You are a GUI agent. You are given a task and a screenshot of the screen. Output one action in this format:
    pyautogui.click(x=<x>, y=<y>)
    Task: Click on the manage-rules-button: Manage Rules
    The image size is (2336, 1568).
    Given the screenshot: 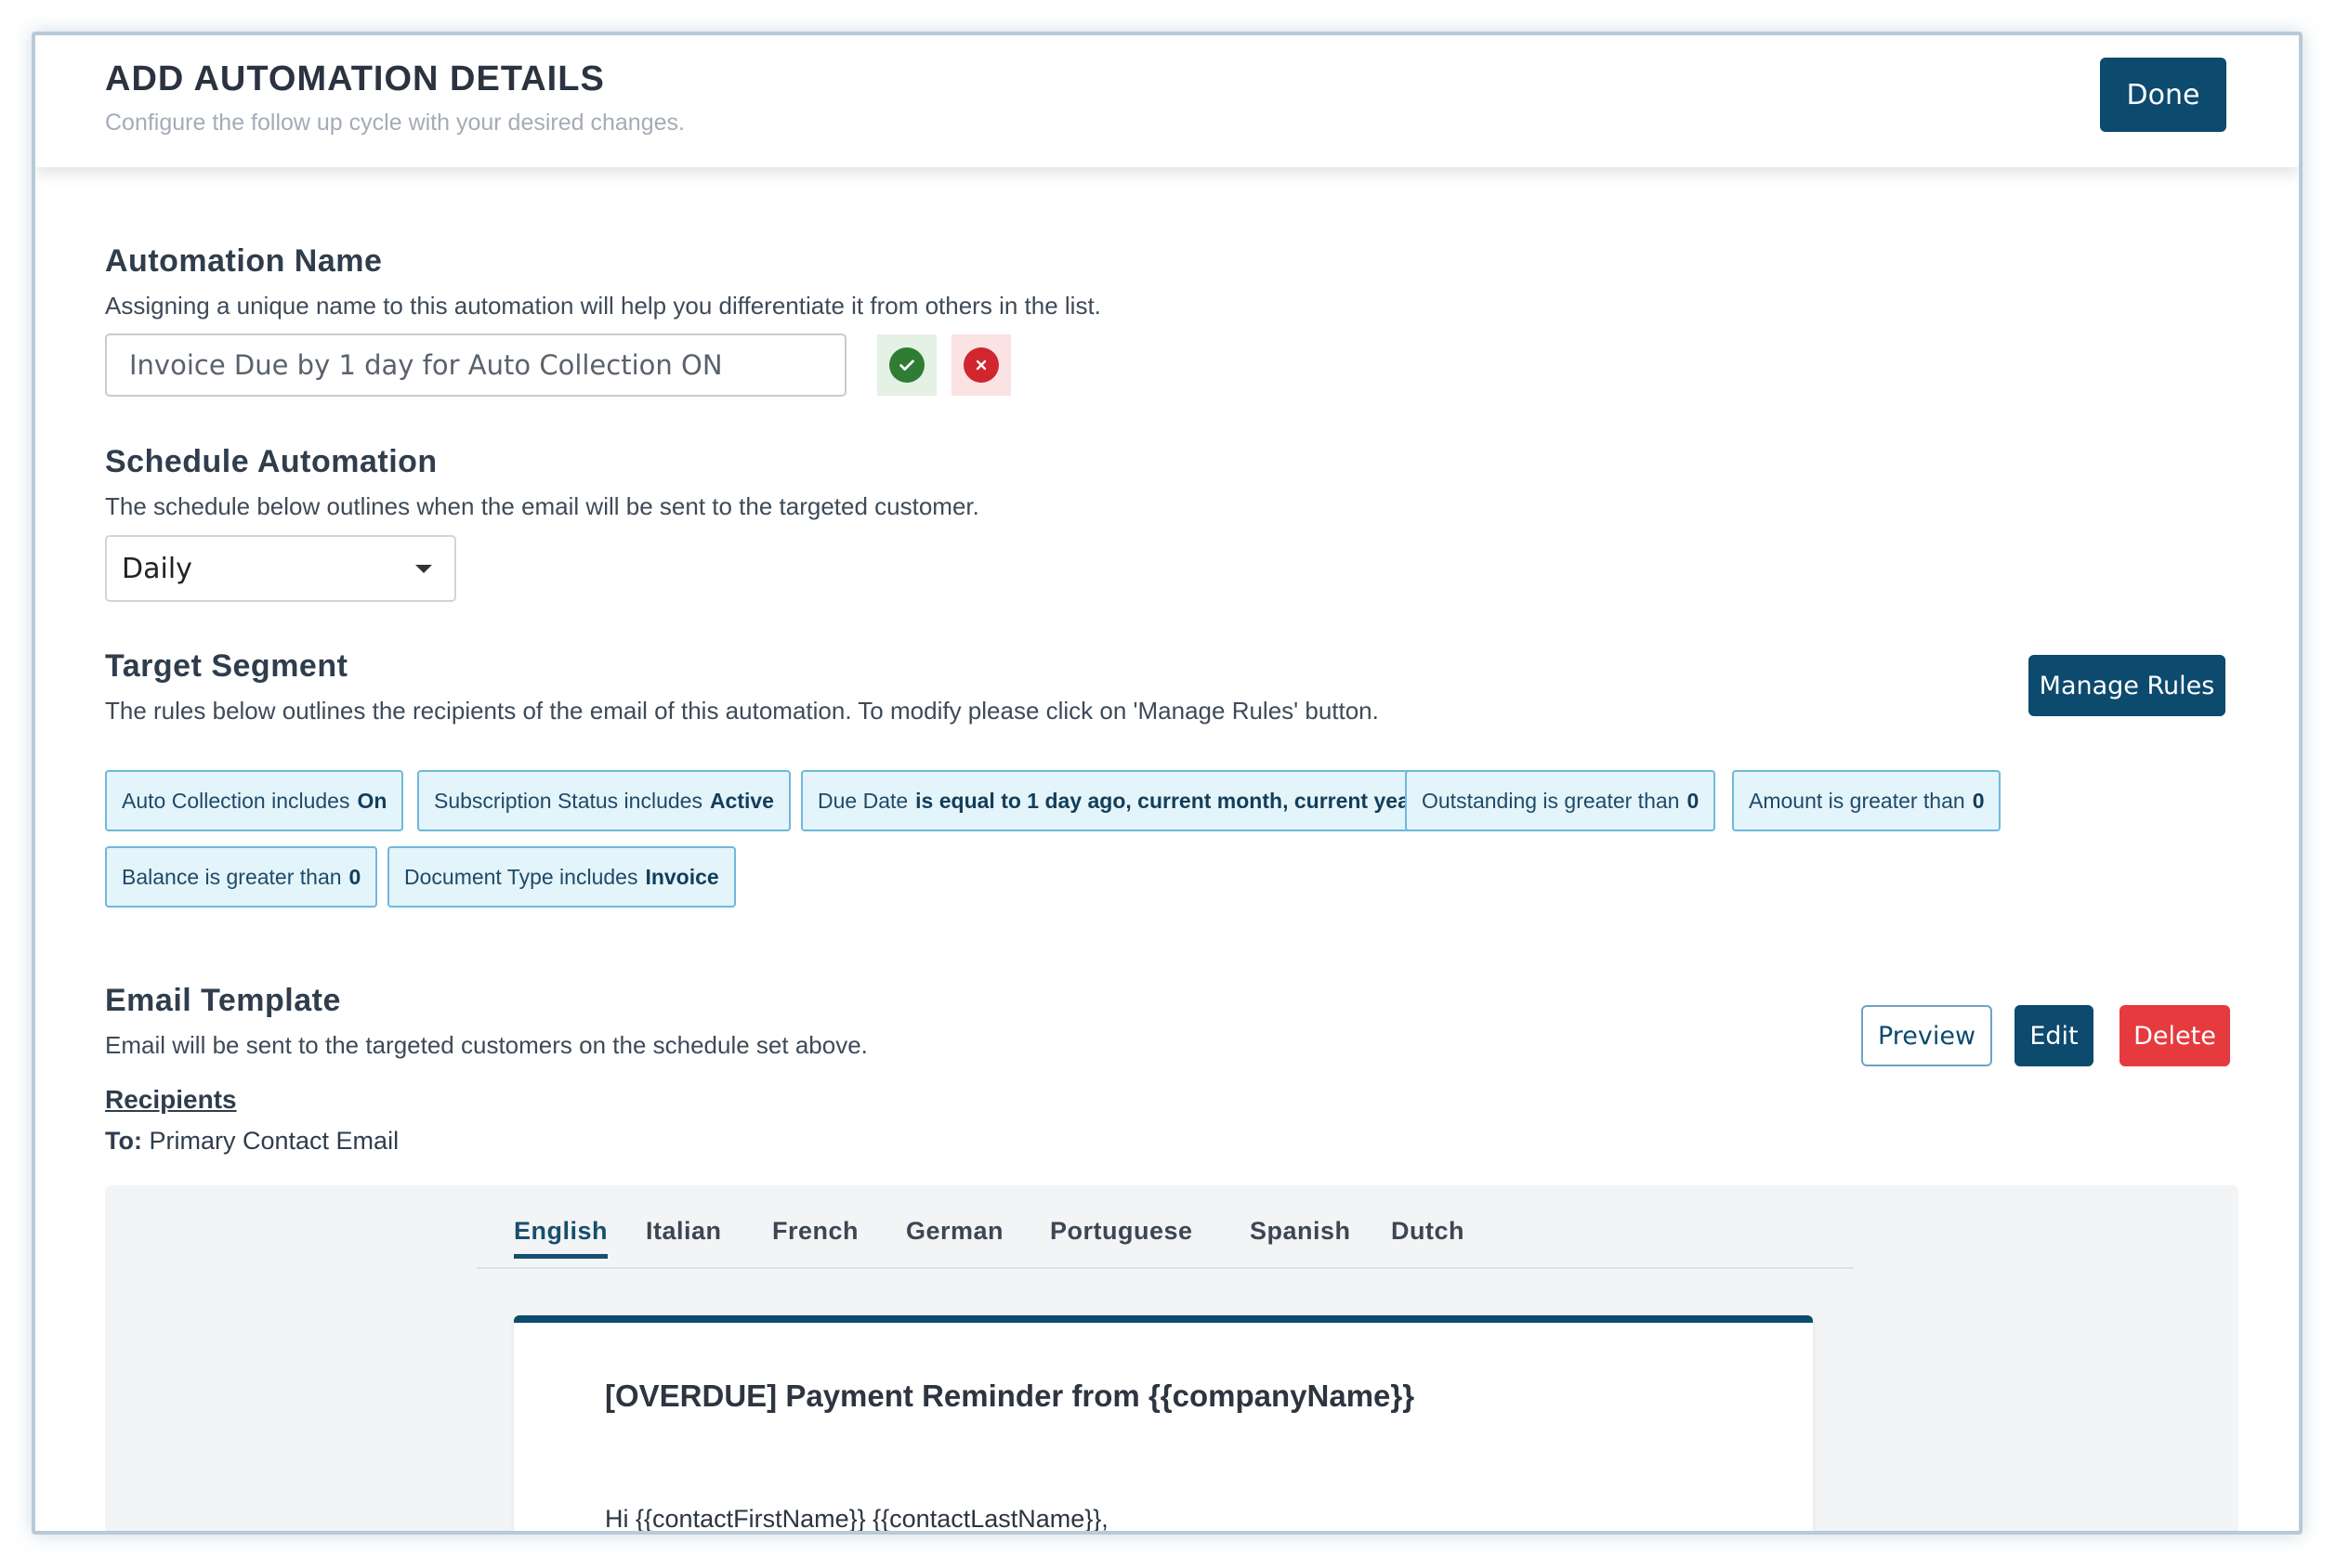 What is the action you would take?
    pyautogui.click(x=2126, y=685)
    